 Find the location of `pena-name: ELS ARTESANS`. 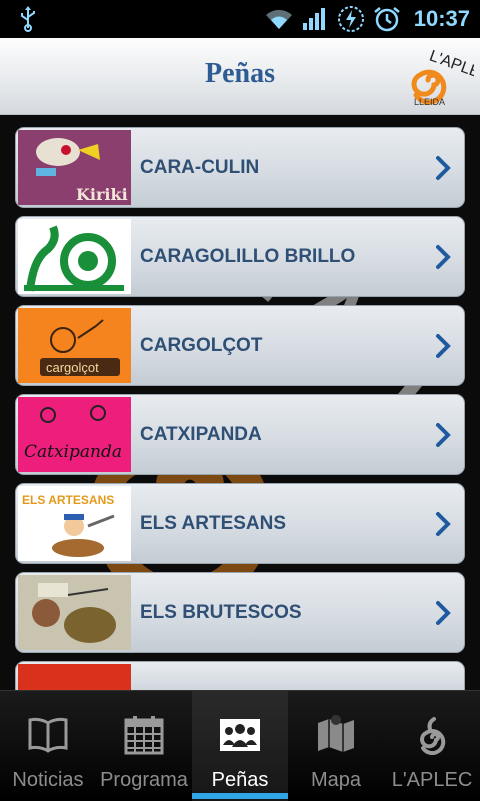

pena-name: ELS ARTESANS is located at coordinates (213, 523).